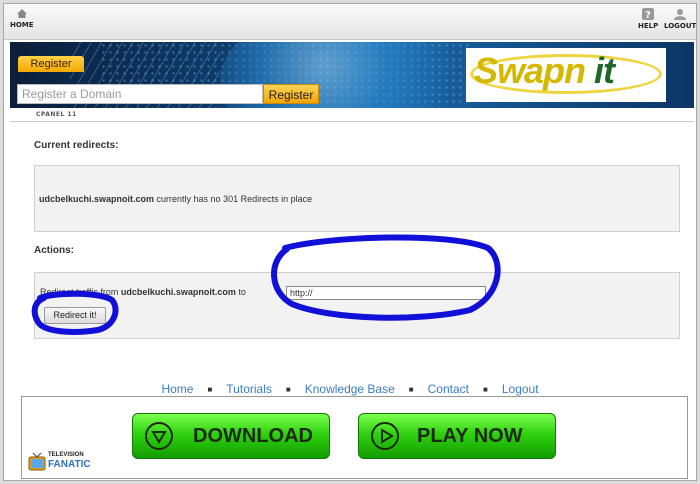 Image resolution: width=700 pixels, height=484 pixels. I want to click on footer-link-home: Home, so click(177, 389).